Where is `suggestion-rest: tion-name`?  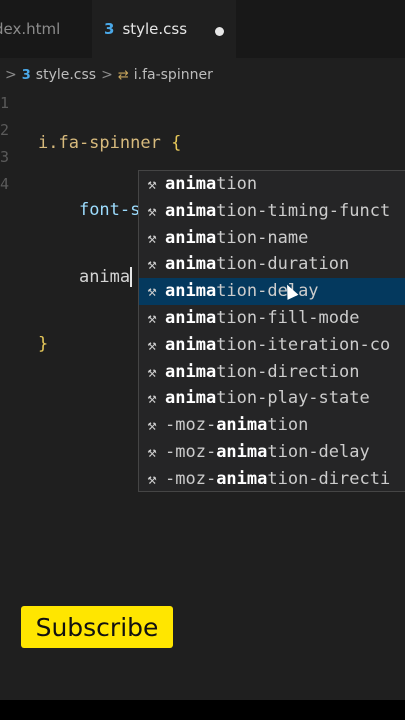 suggestion-rest: tion-name is located at coordinates (262, 237).